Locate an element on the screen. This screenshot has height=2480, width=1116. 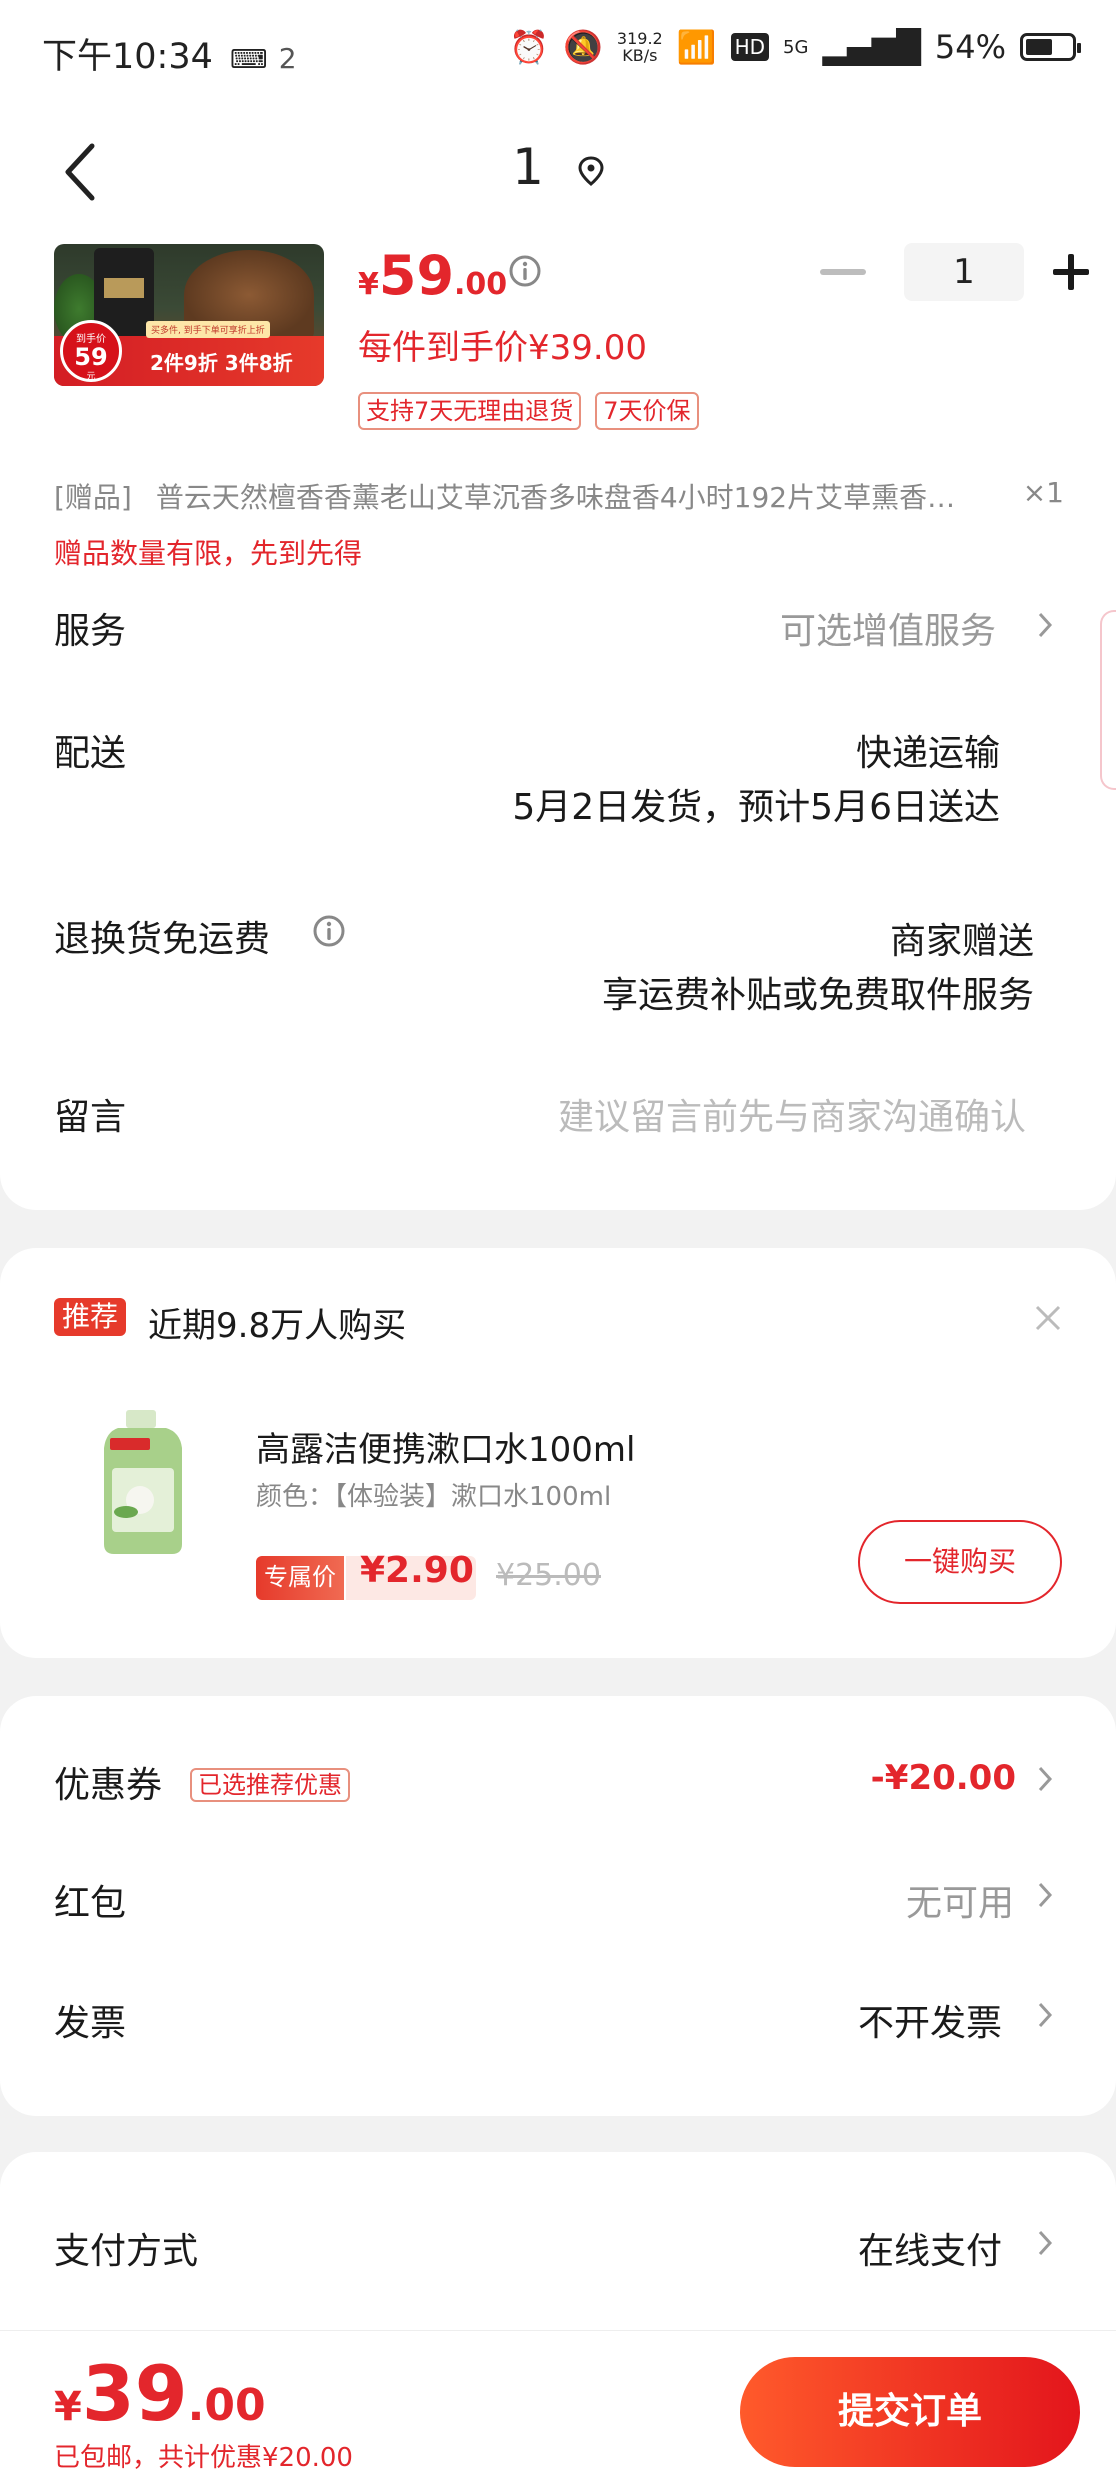
shipping-discount-note: 已包邮，共计优惠¥20.00 is located at coordinates (203, 2458).